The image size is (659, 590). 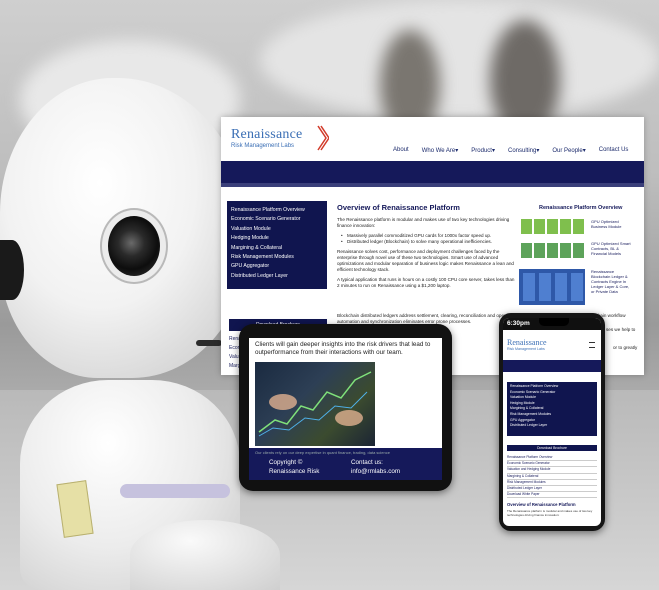 What do you see at coordinates (175, 491) in the screenshot?
I see `robot-light-strip` at bounding box center [175, 491].